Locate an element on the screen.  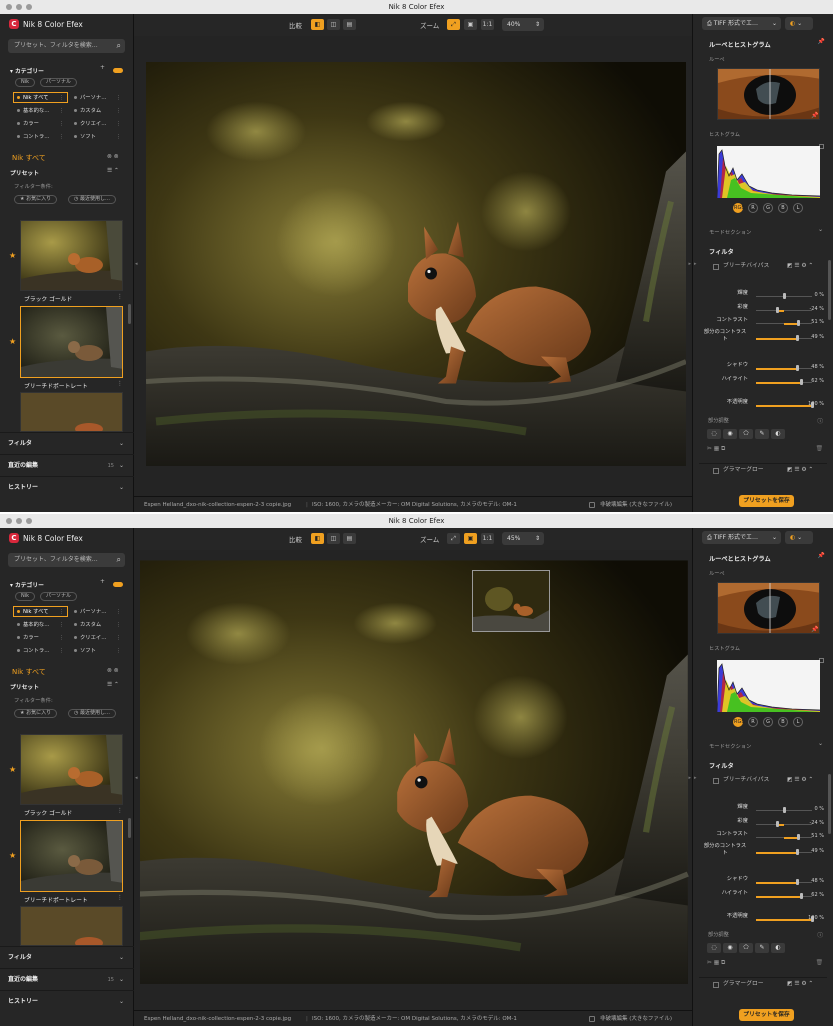
export-format-select: ⎙ TIFF 形式でエ… ⌄ is located at coordinates (741, 23).